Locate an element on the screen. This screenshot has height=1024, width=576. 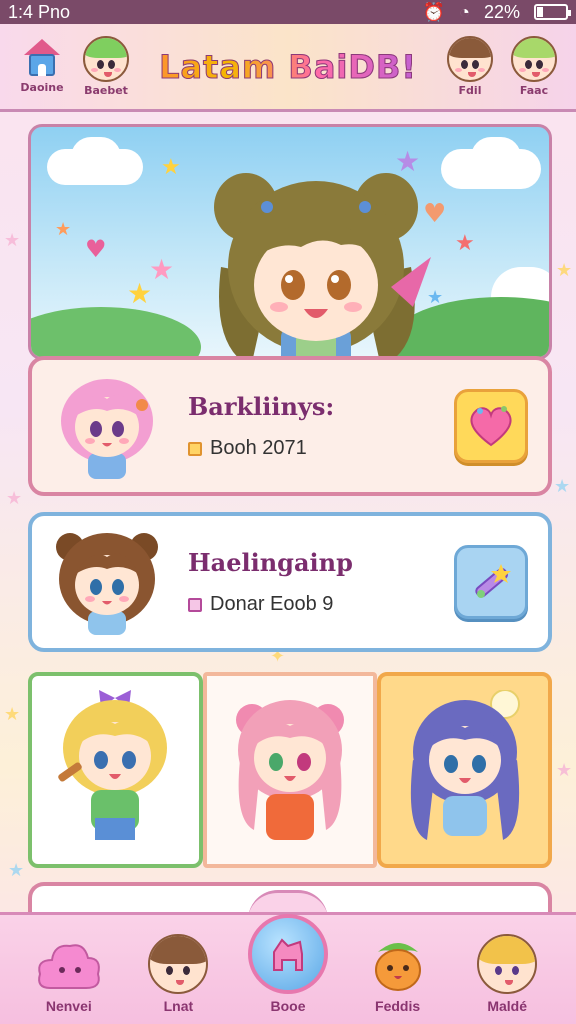
avatar-brown-icon is located at coordinates (470, 59).